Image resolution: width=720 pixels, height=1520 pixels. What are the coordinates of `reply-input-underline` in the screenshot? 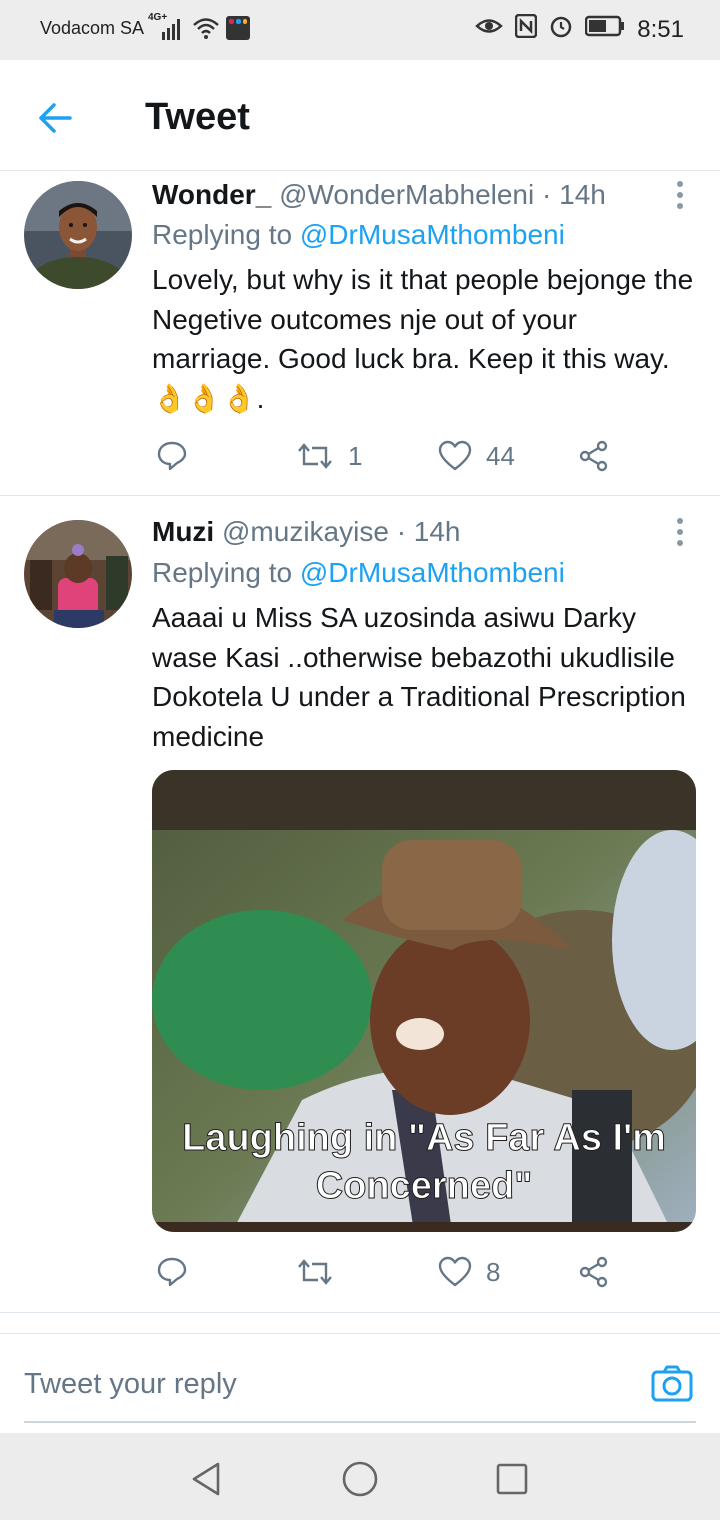 It's located at (360, 1422).